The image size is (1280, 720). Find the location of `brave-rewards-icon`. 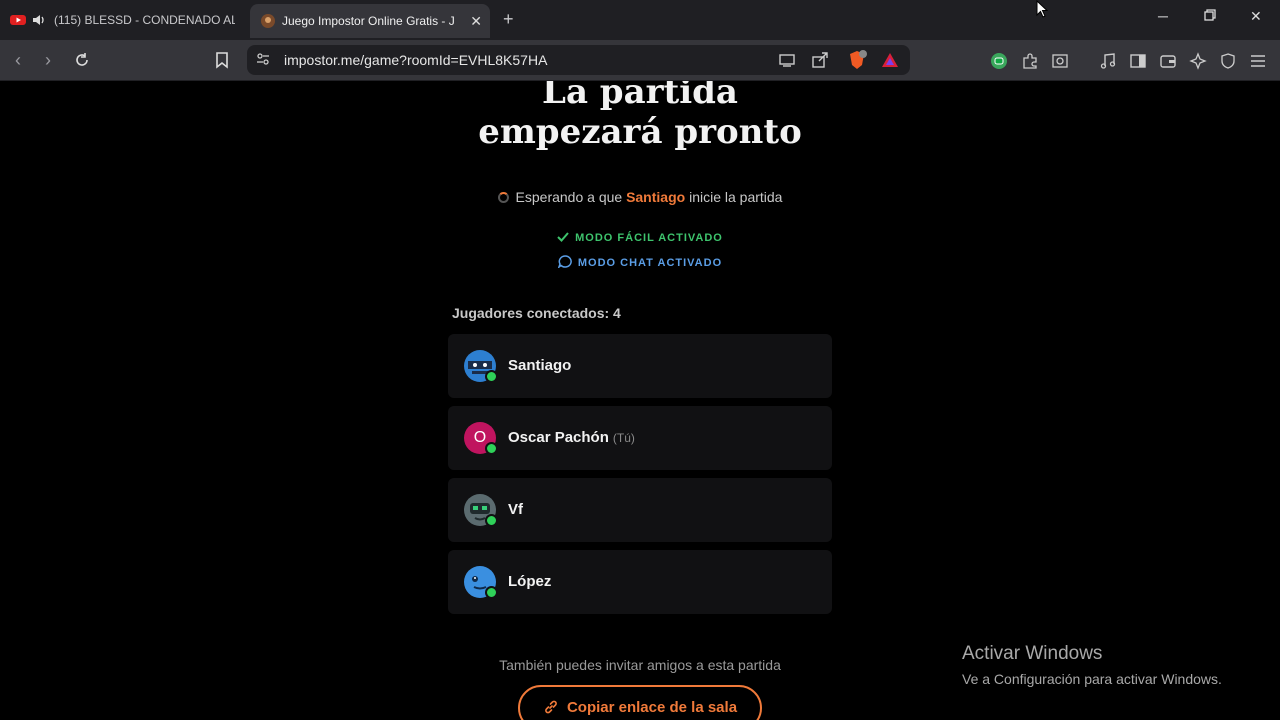

brave-rewards-icon is located at coordinates (890, 60).